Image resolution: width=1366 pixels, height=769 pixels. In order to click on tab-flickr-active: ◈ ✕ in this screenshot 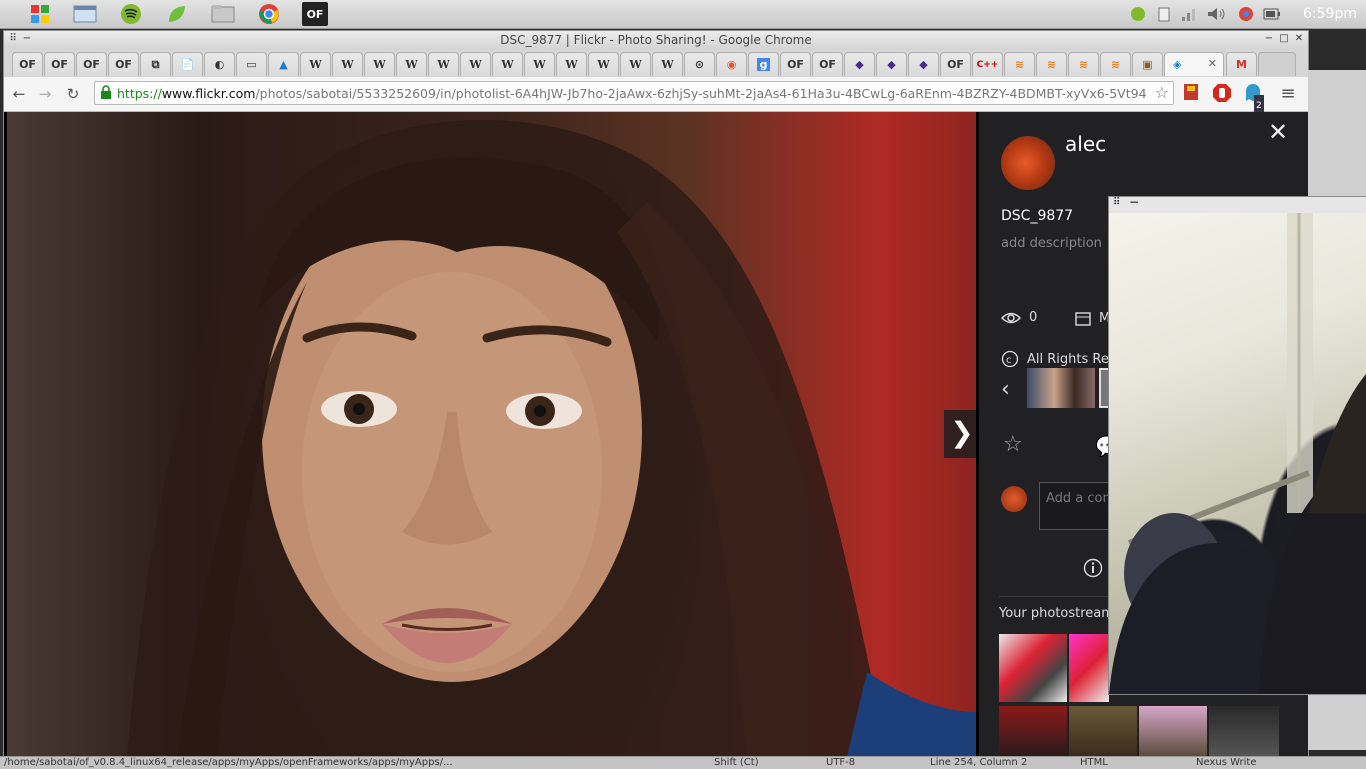, I will do `click(1194, 64)`.